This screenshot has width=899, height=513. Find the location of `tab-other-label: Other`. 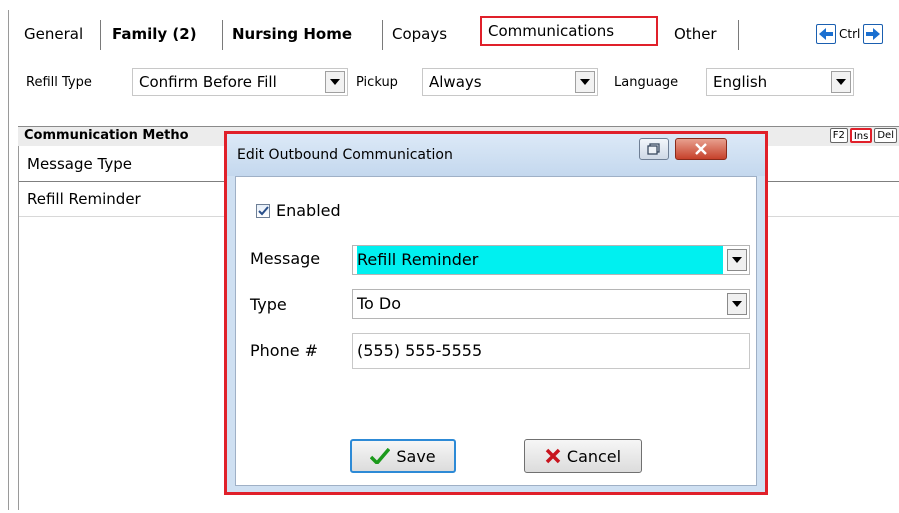

tab-other-label: Other is located at coordinates (695, 34).